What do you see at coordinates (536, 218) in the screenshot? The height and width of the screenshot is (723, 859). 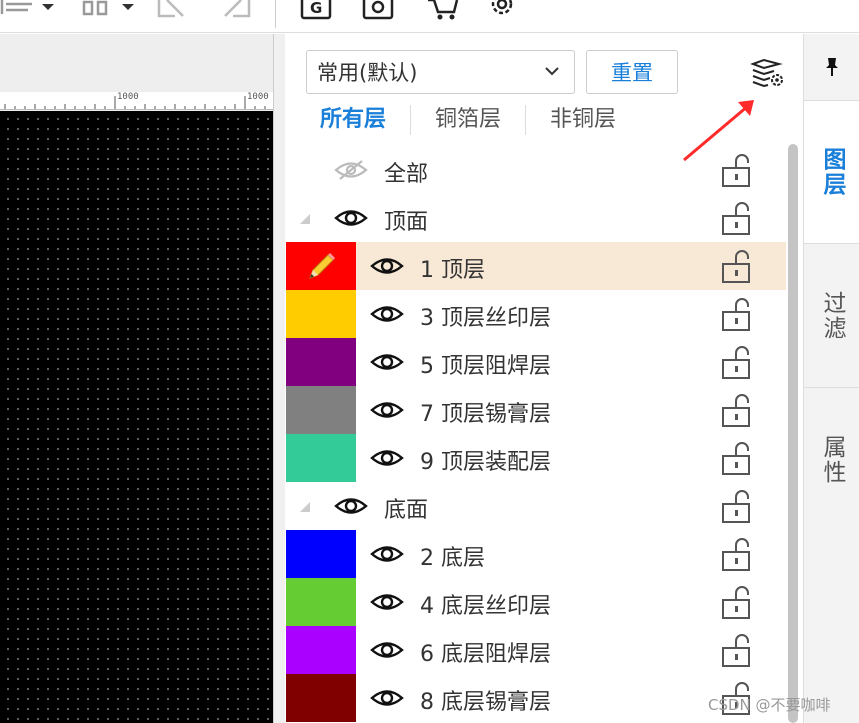 I see `layer-group-top: 顶面` at bounding box center [536, 218].